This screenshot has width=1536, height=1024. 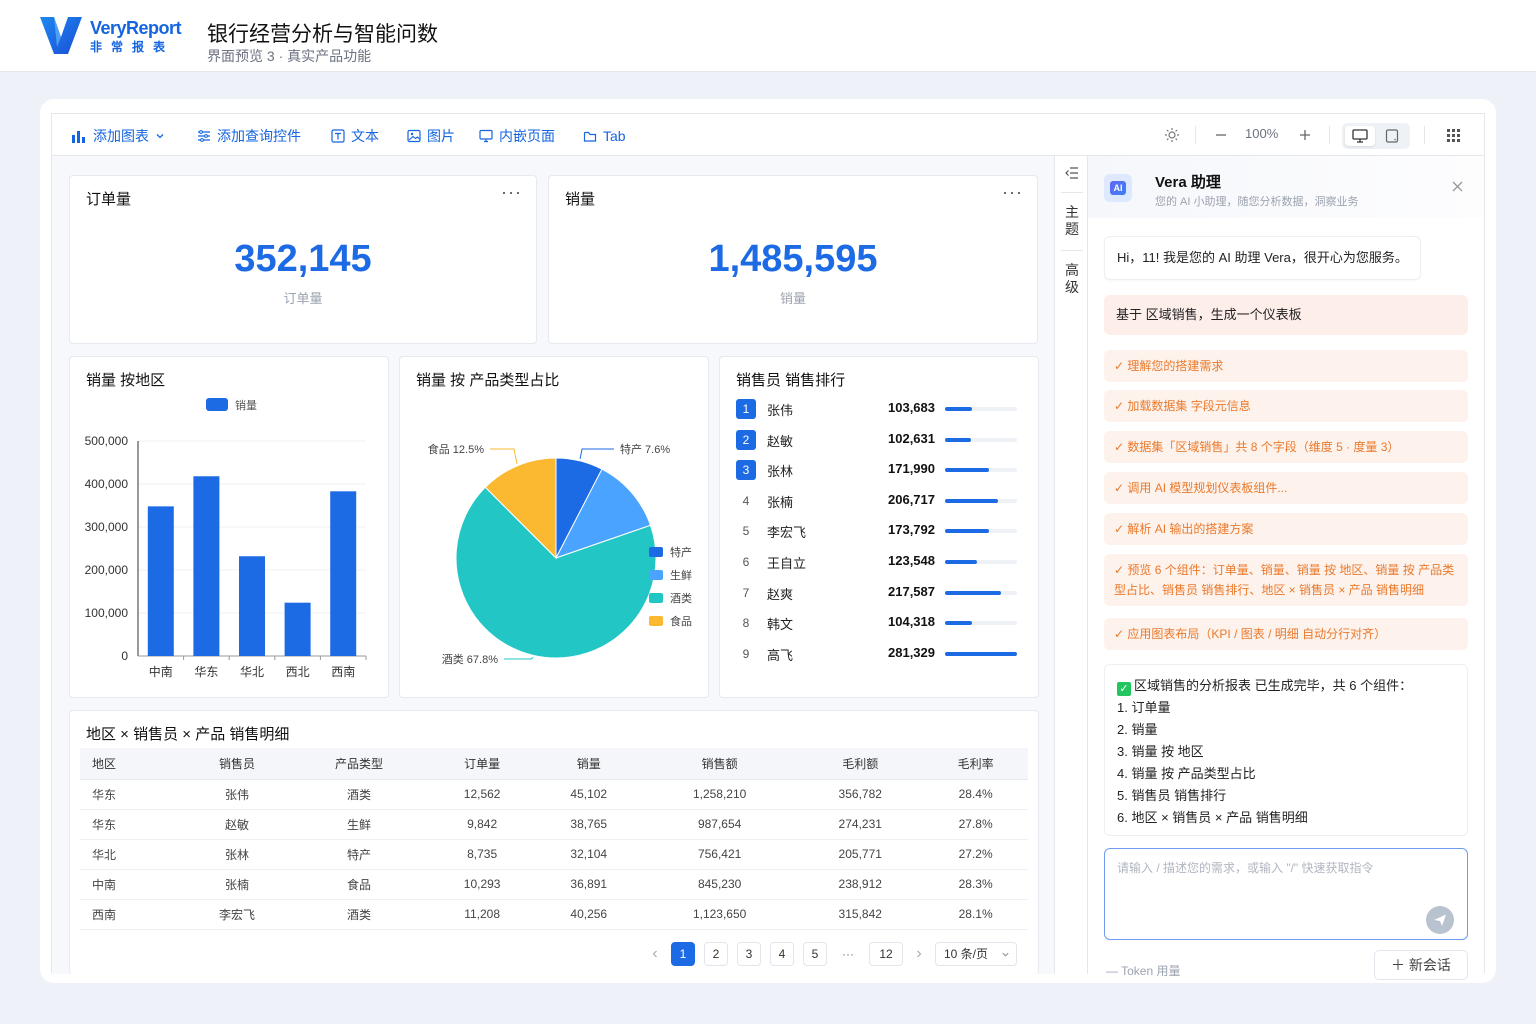 What do you see at coordinates (1172, 135) in the screenshot?
I see `theme-sun-icon` at bounding box center [1172, 135].